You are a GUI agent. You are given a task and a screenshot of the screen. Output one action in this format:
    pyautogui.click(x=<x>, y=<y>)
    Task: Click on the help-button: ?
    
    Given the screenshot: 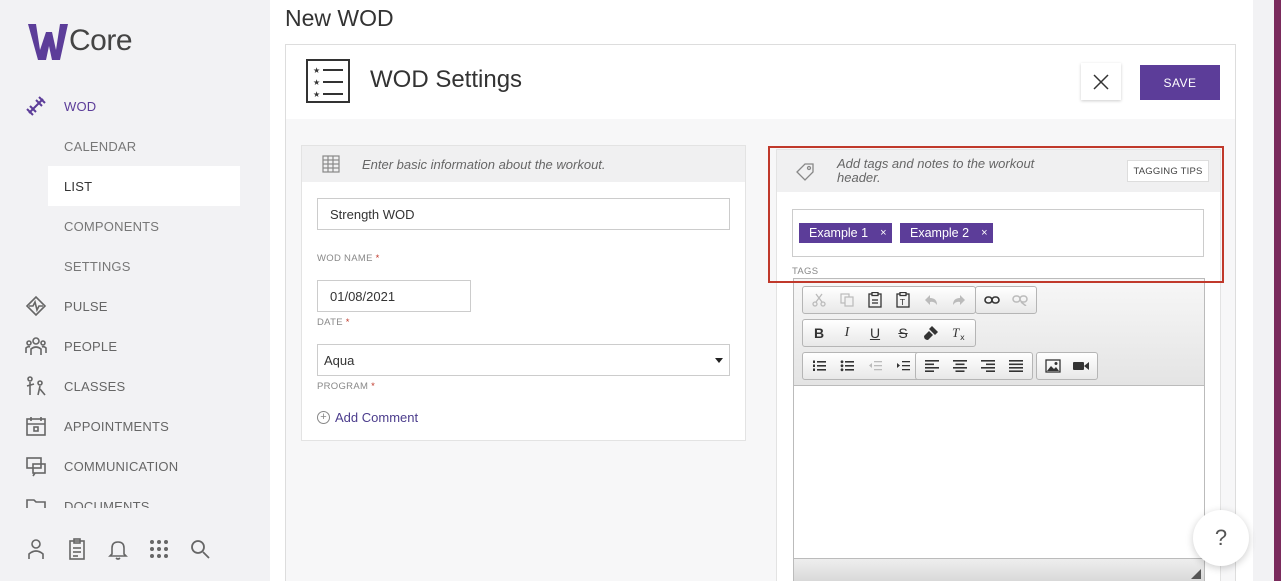 What is the action you would take?
    pyautogui.click(x=1221, y=538)
    